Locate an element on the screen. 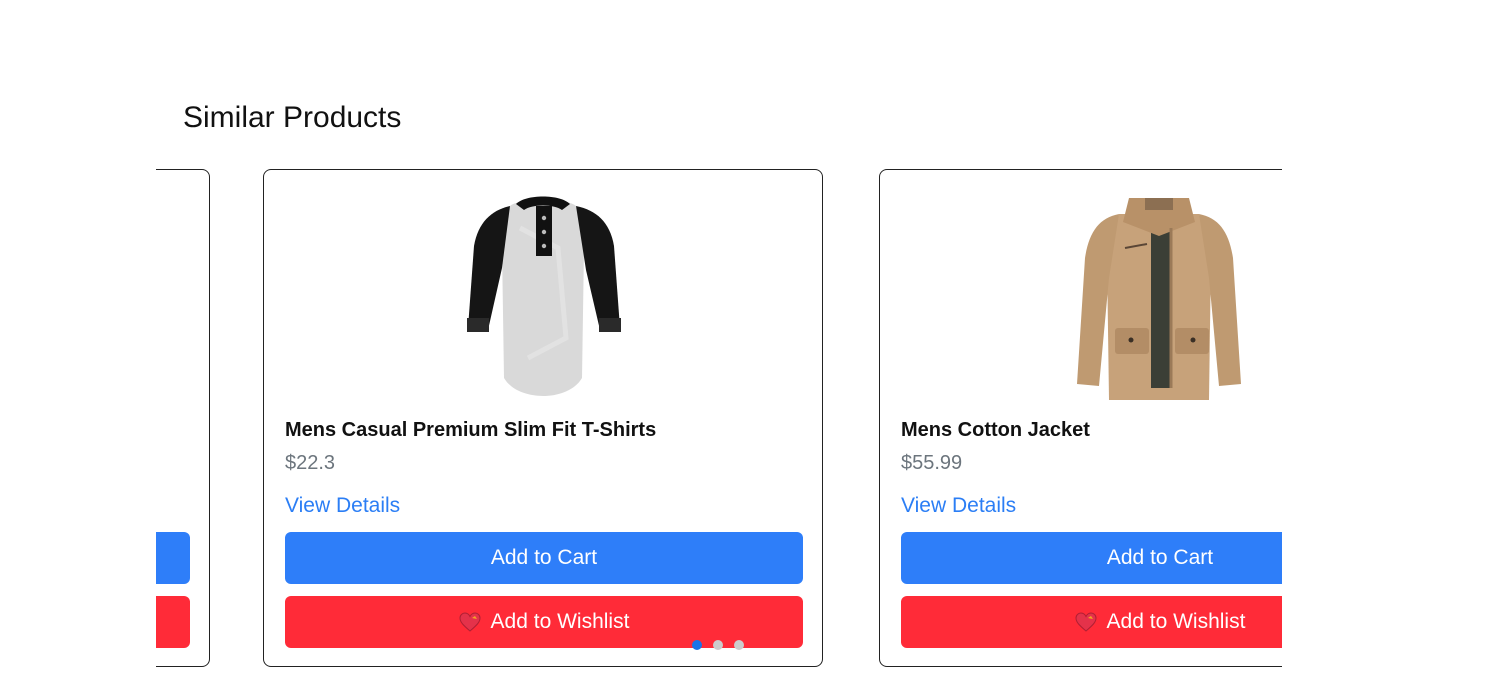 This screenshot has height=684, width=1489. product-price: $55.99 is located at coordinates (932, 463).